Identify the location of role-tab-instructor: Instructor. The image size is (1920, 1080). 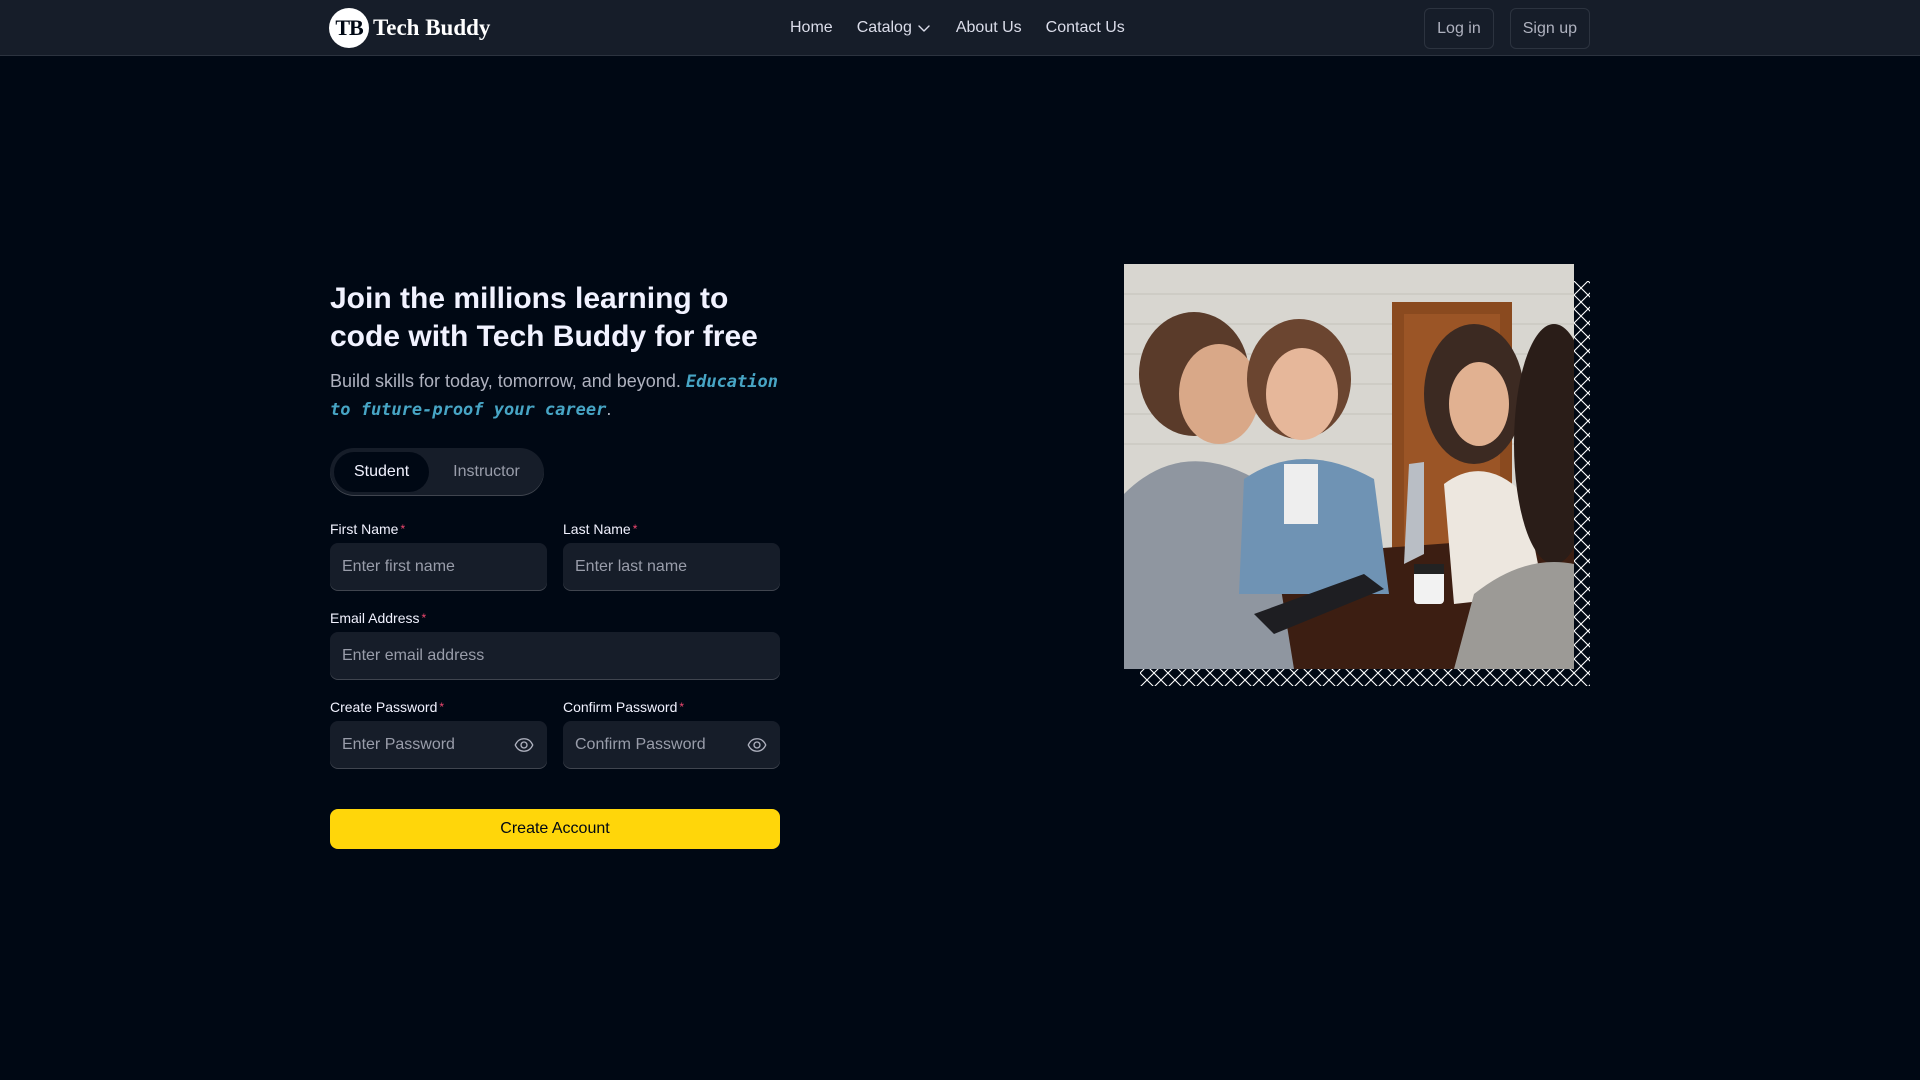
(486, 472).